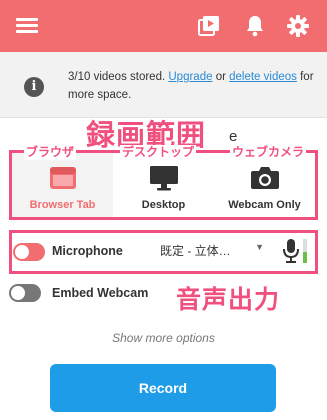 The height and width of the screenshot is (420, 327). Describe the element at coordinates (158, 152) in the screenshot. I see `annotation-desktop-label: デスクトップ` at that location.